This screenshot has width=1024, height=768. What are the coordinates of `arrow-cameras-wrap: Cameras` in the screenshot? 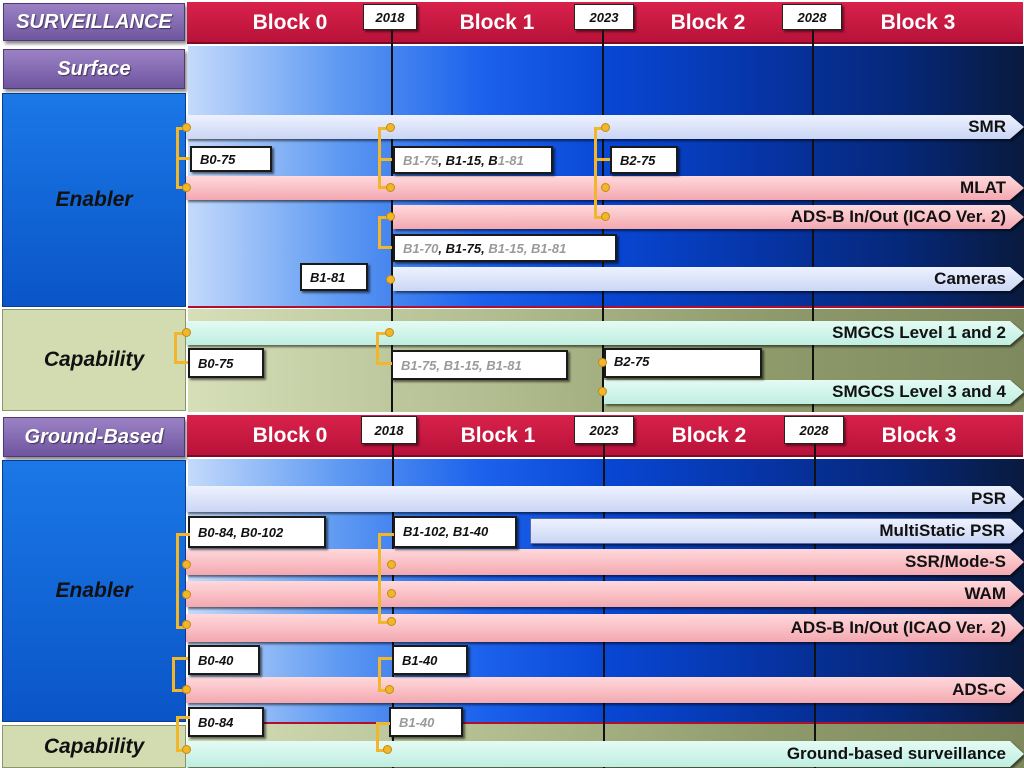 It's located at (708, 279).